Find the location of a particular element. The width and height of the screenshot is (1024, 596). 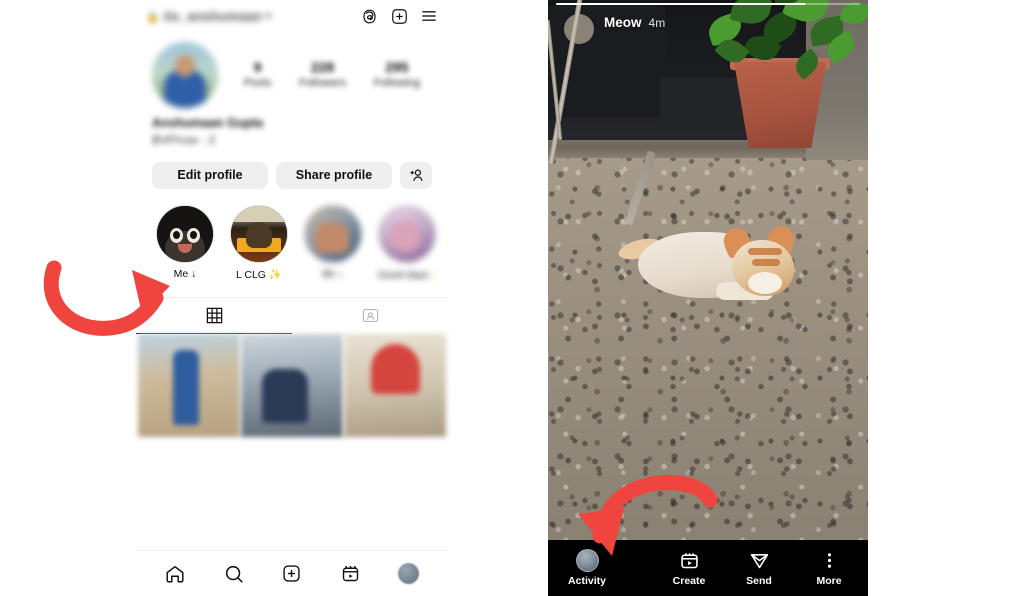

story-highlights-row: Me ↓ L CLG ✨ Bir ↓ Good days ✨ is located at coordinates (292, 235).